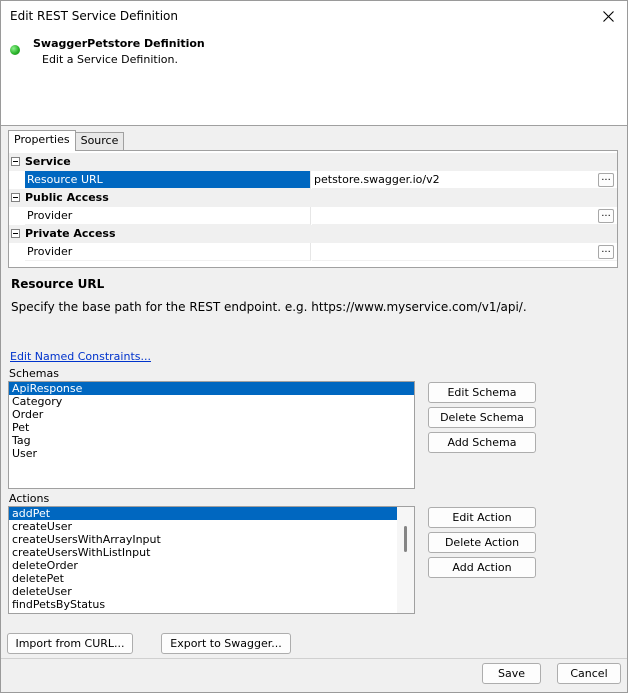 The height and width of the screenshot is (693, 628). What do you see at coordinates (203, 526) in the screenshot?
I see `list-item: createUser` at bounding box center [203, 526].